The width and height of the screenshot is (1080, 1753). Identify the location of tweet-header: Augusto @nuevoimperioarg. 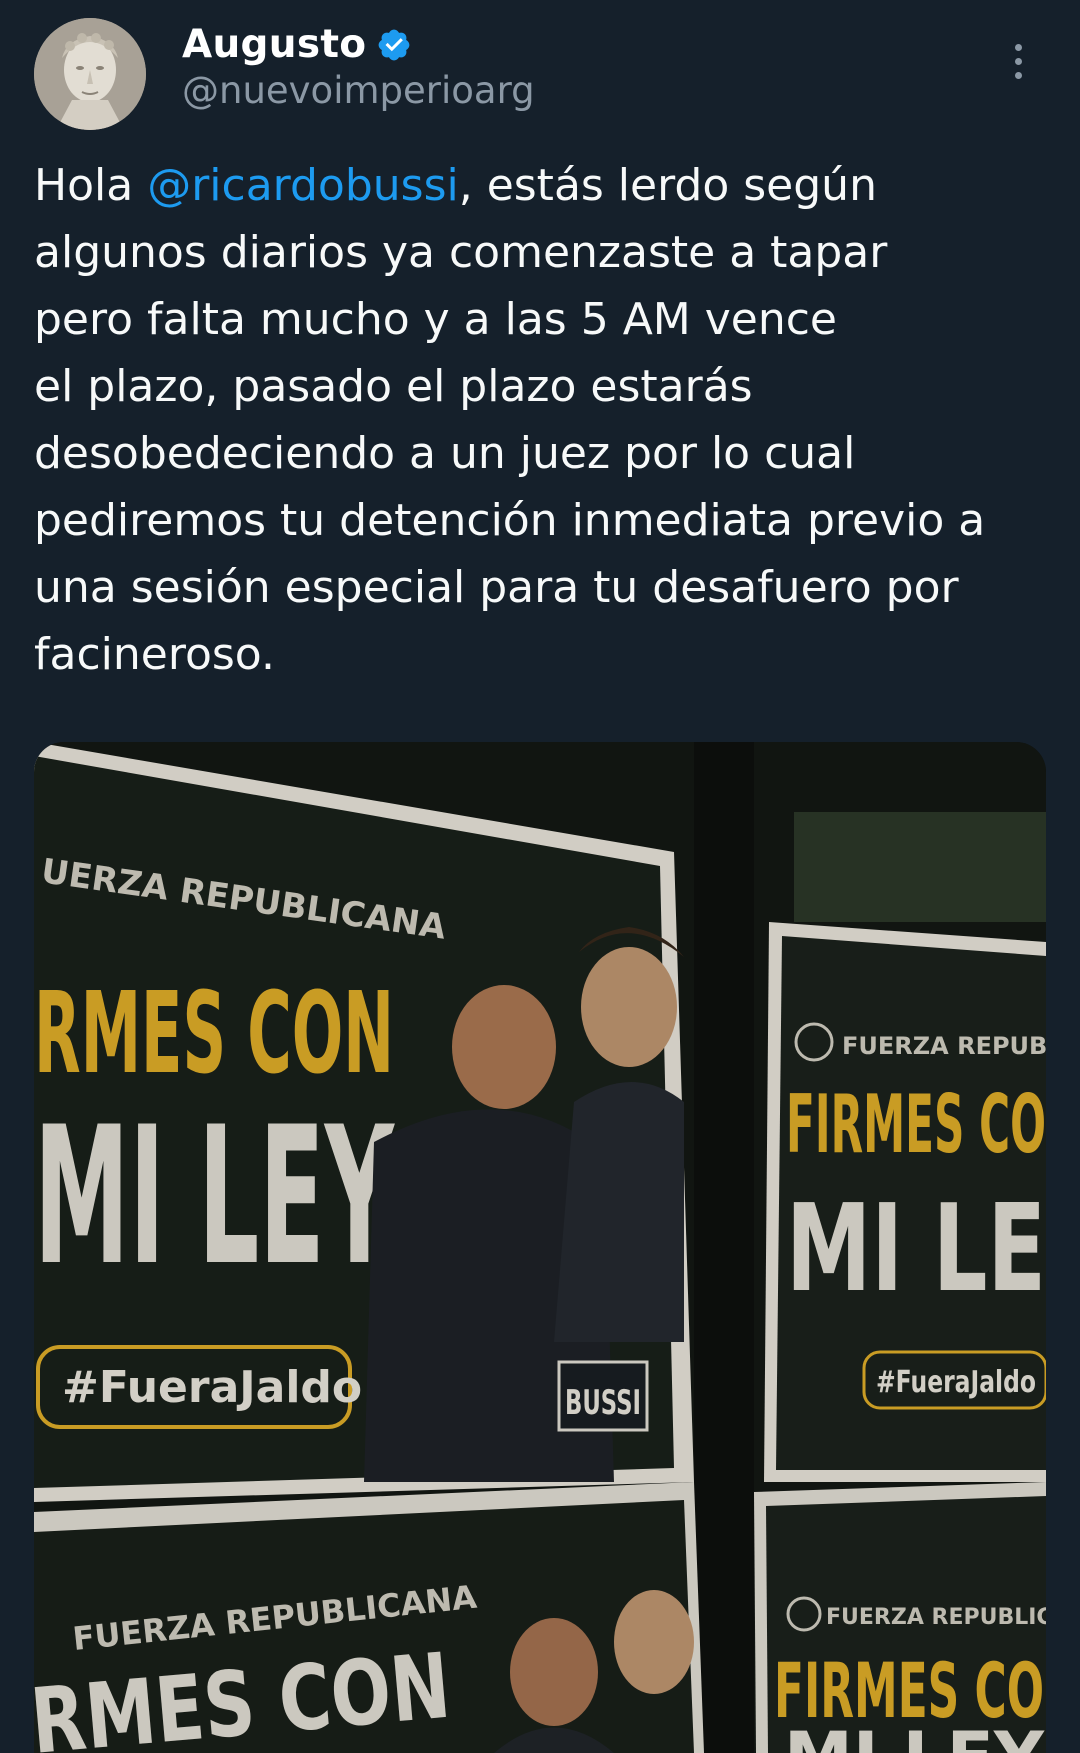
(540, 75).